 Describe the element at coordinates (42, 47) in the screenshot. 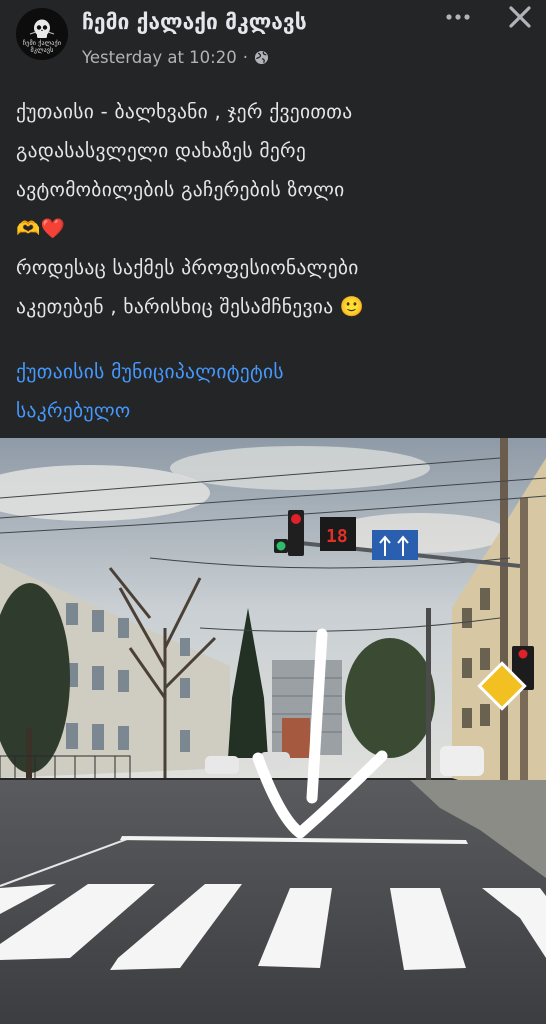

I see `avatar-caption: ჩემი ქალაქი მკლავს` at that location.